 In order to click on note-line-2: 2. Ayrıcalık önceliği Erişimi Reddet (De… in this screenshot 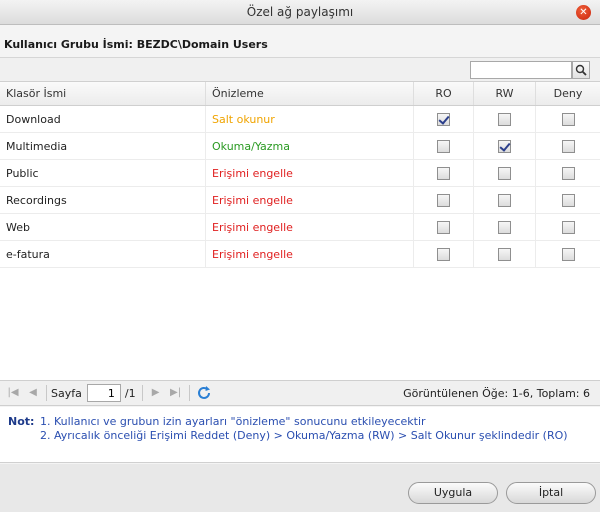, I will do `click(304, 435)`.